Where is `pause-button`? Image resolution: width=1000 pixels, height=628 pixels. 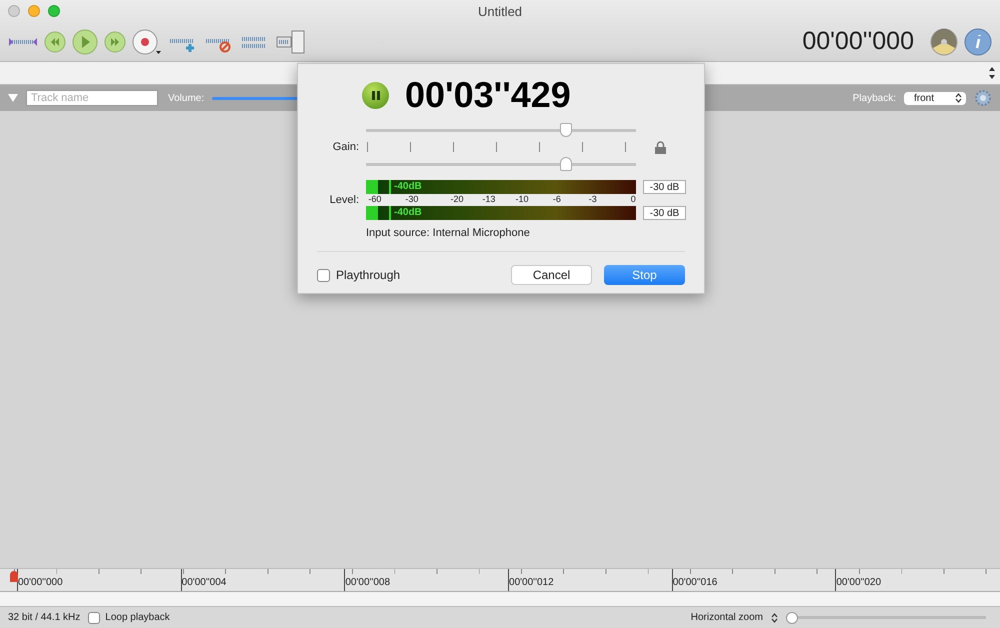
pause-button is located at coordinates (375, 95).